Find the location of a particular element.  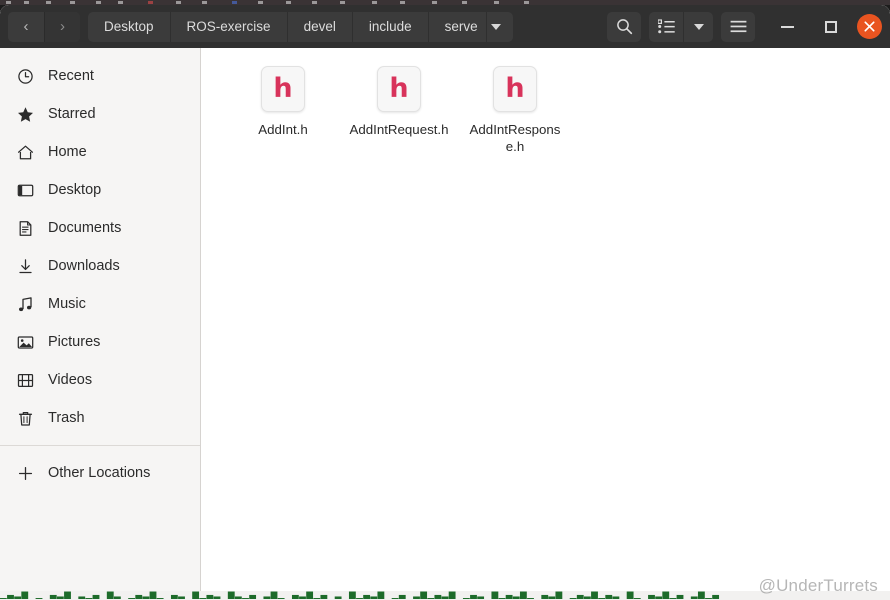

breadcrumb-item-ros-exercise: ROS-exercise is located at coordinates (229, 26).